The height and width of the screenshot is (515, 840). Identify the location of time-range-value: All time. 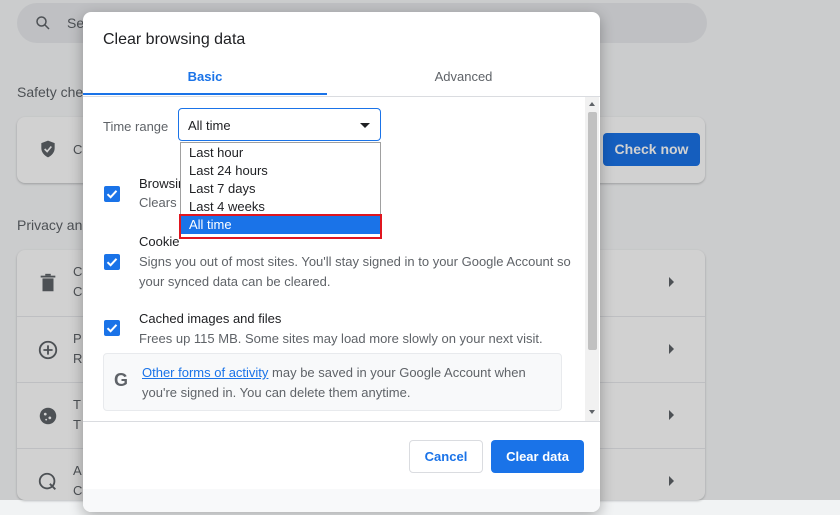
(209, 125).